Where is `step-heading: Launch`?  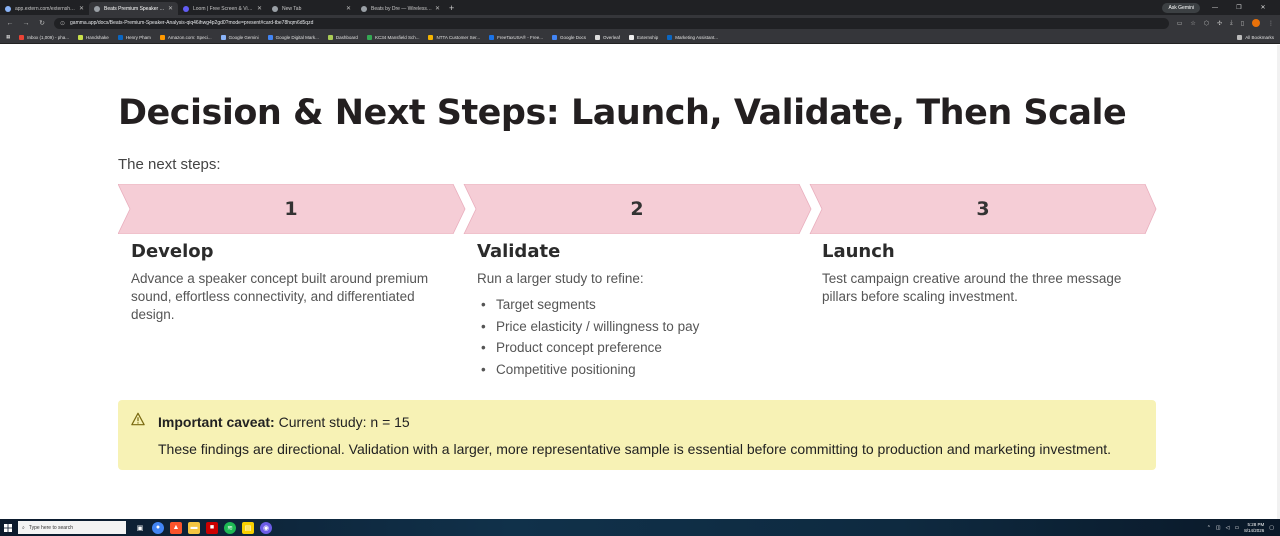 step-heading: Launch is located at coordinates (858, 251).